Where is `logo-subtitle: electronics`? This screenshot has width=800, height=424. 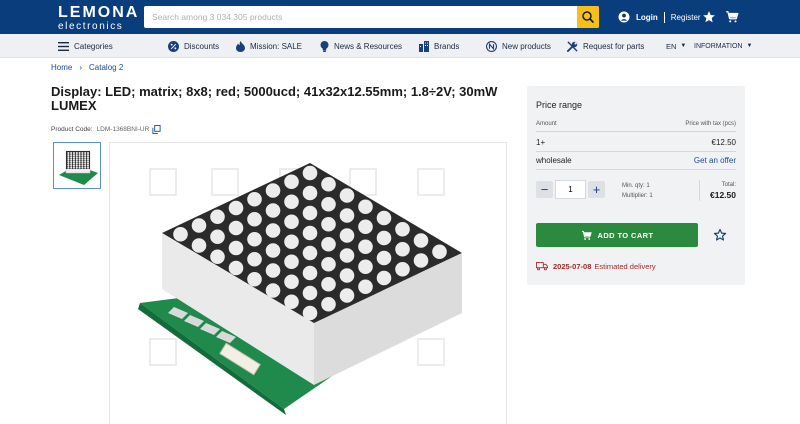
logo-subtitle: electronics is located at coordinates (91, 26).